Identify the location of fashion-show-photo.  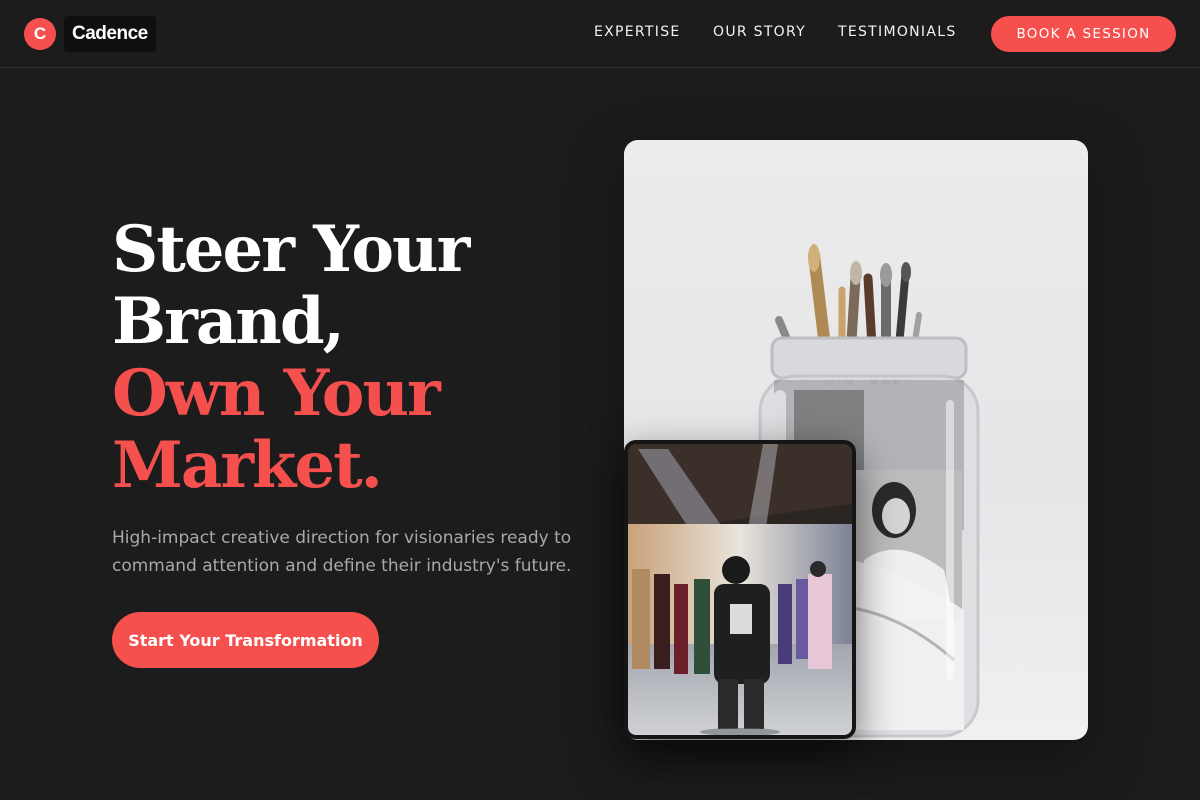
(740, 589).